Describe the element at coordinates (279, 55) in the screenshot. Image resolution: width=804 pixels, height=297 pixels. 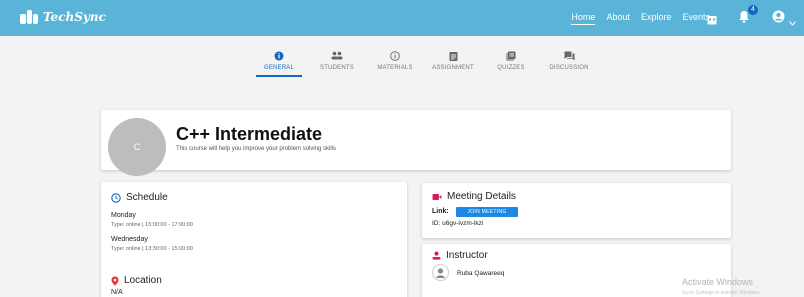
I see `info-icon` at that location.